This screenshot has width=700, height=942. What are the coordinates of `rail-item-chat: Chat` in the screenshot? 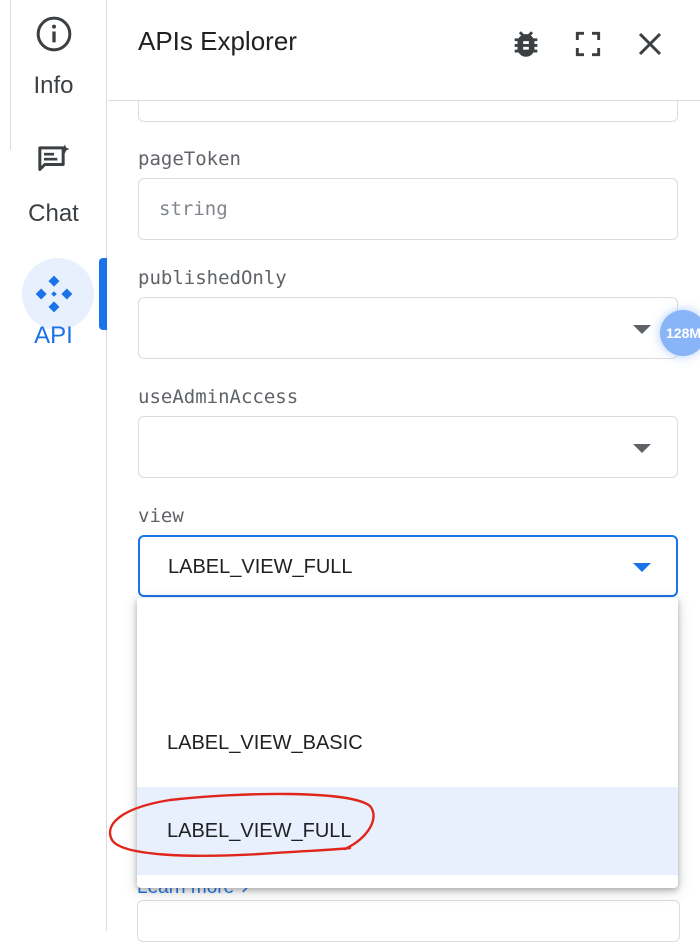 It's located at (53, 185).